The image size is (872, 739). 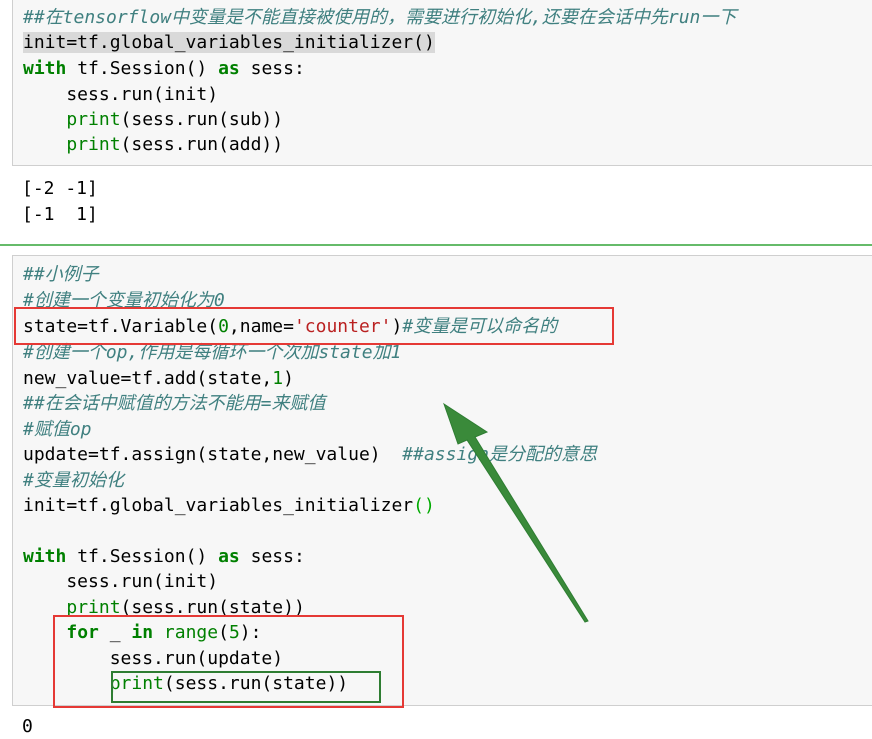 I want to click on code-text: sess:, so click(x=272, y=68).